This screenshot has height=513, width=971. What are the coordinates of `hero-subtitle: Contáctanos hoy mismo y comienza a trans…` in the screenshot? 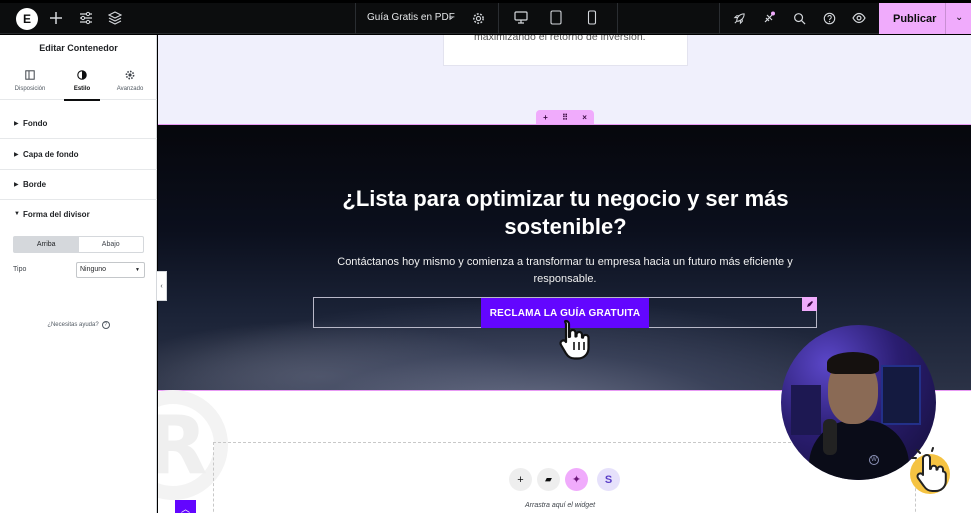 It's located at (565, 271).